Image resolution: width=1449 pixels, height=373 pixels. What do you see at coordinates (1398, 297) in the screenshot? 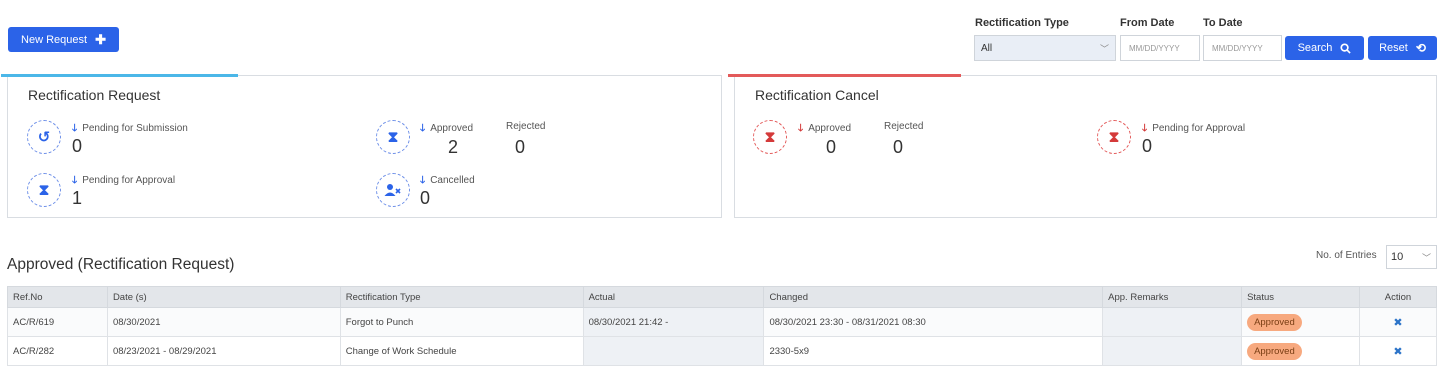
I see `column-header: Action` at bounding box center [1398, 297].